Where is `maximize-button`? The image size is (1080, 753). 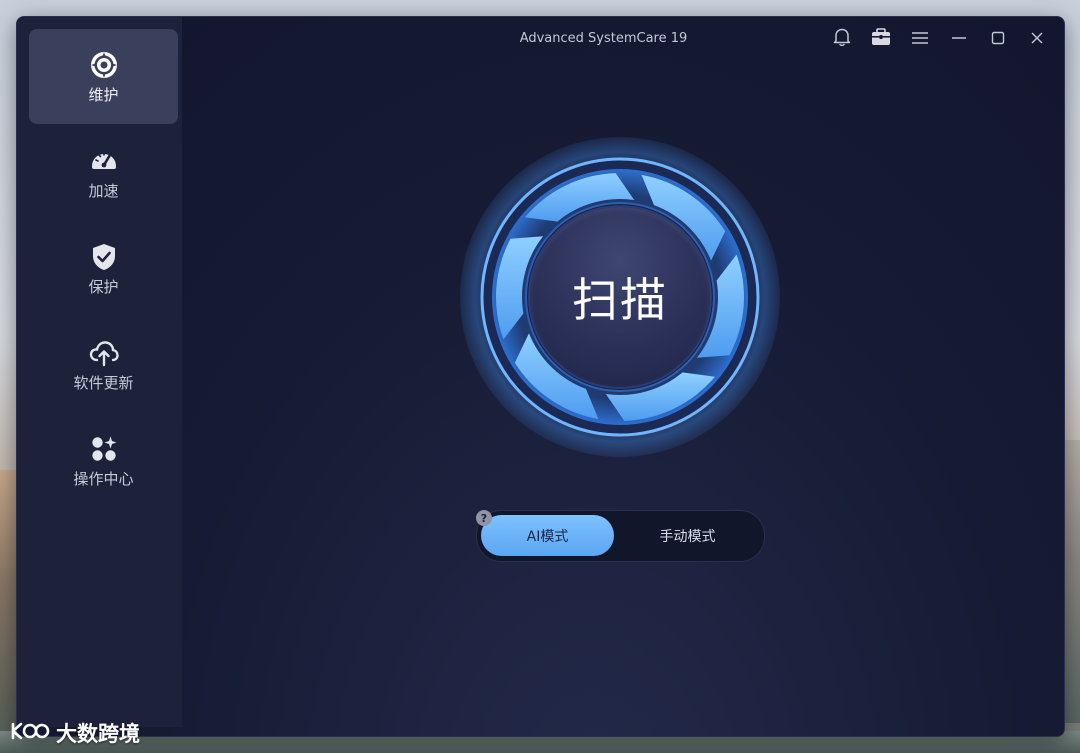 maximize-button is located at coordinates (997, 39).